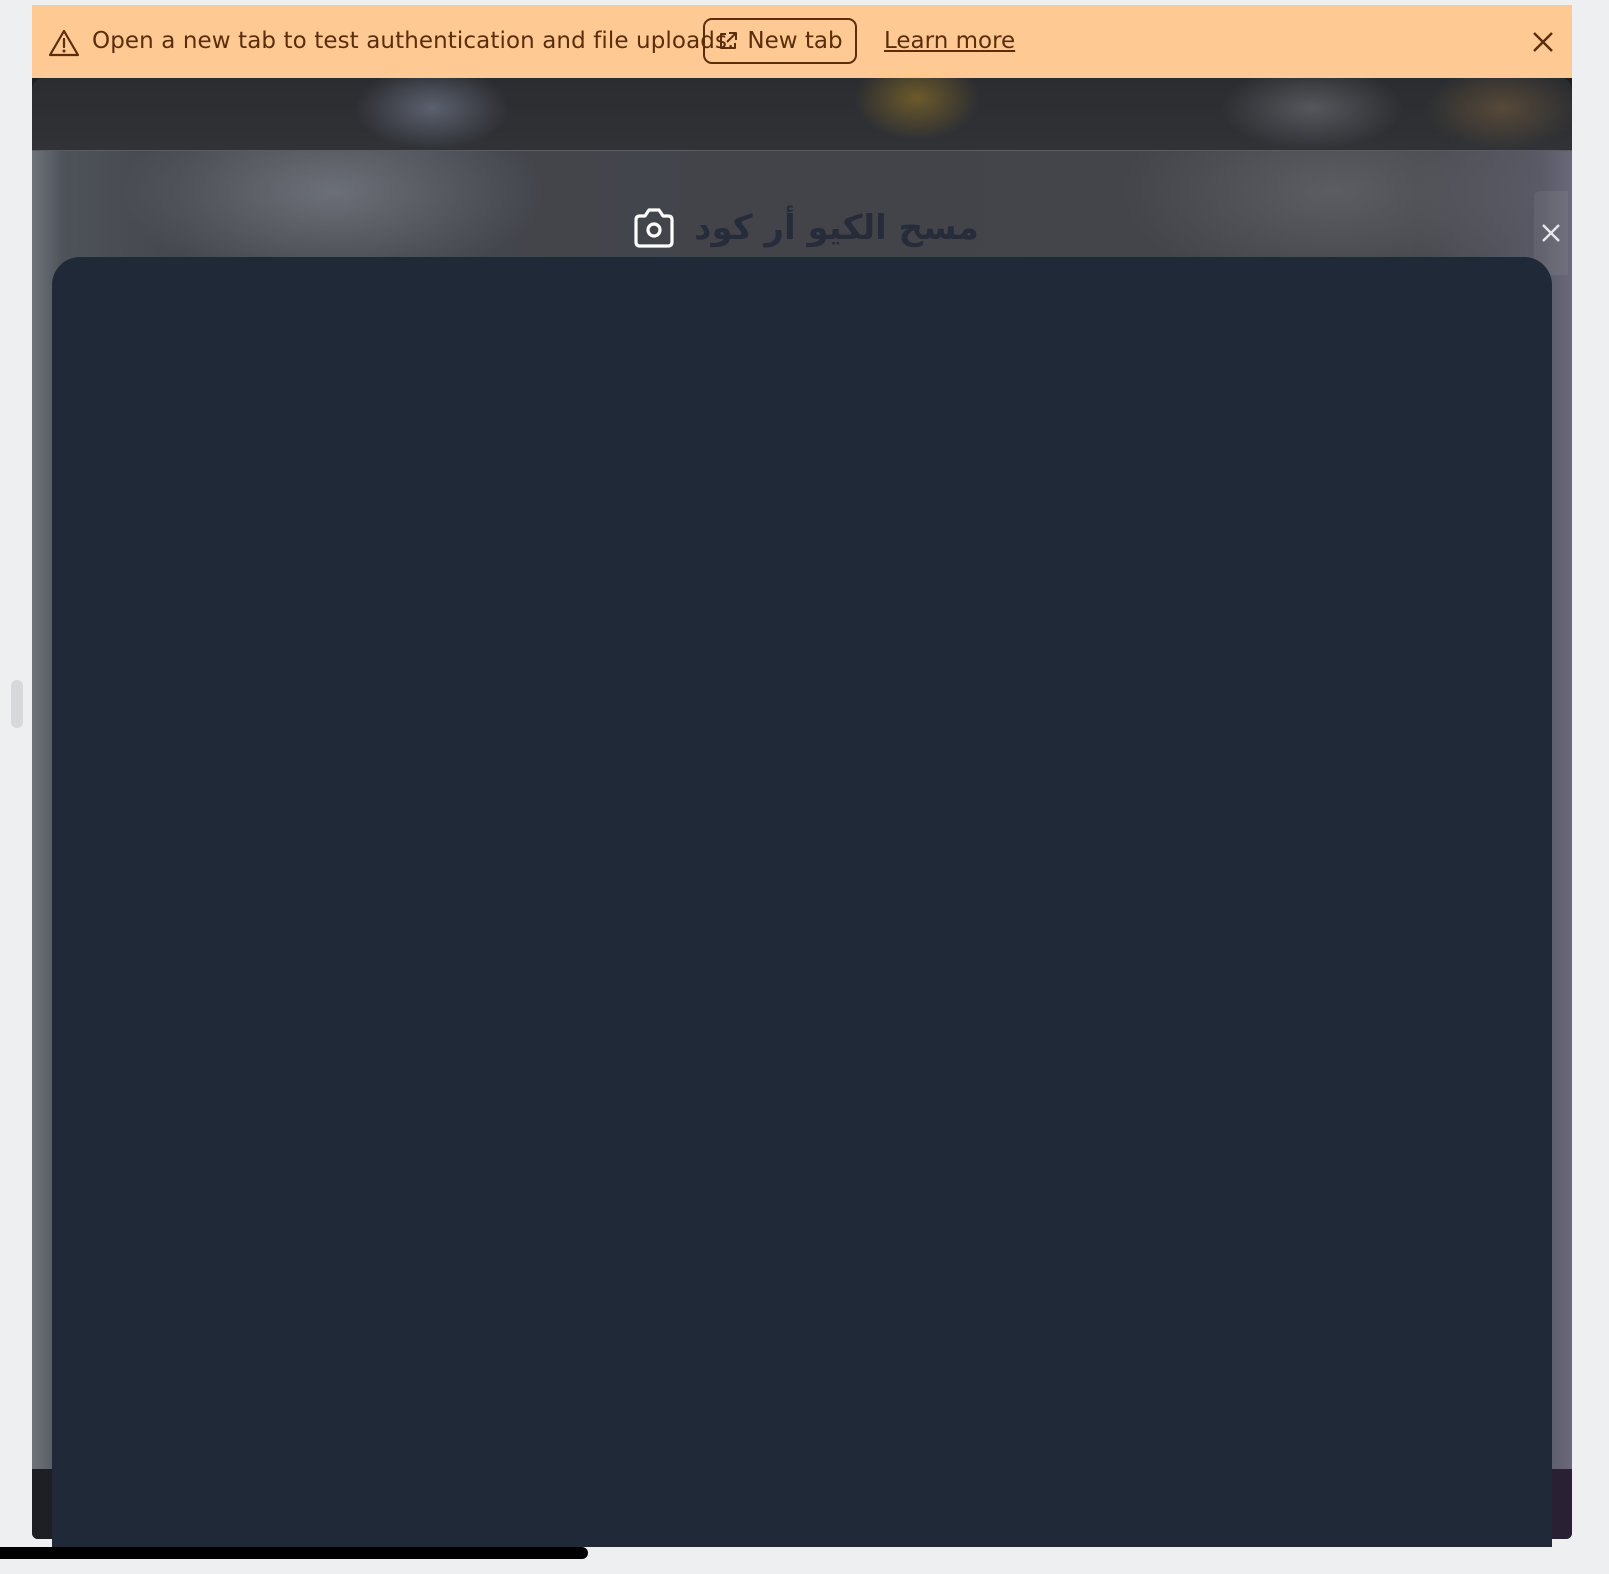 This screenshot has height=1574, width=1609. I want to click on app-header-blurred, so click(802, 114).